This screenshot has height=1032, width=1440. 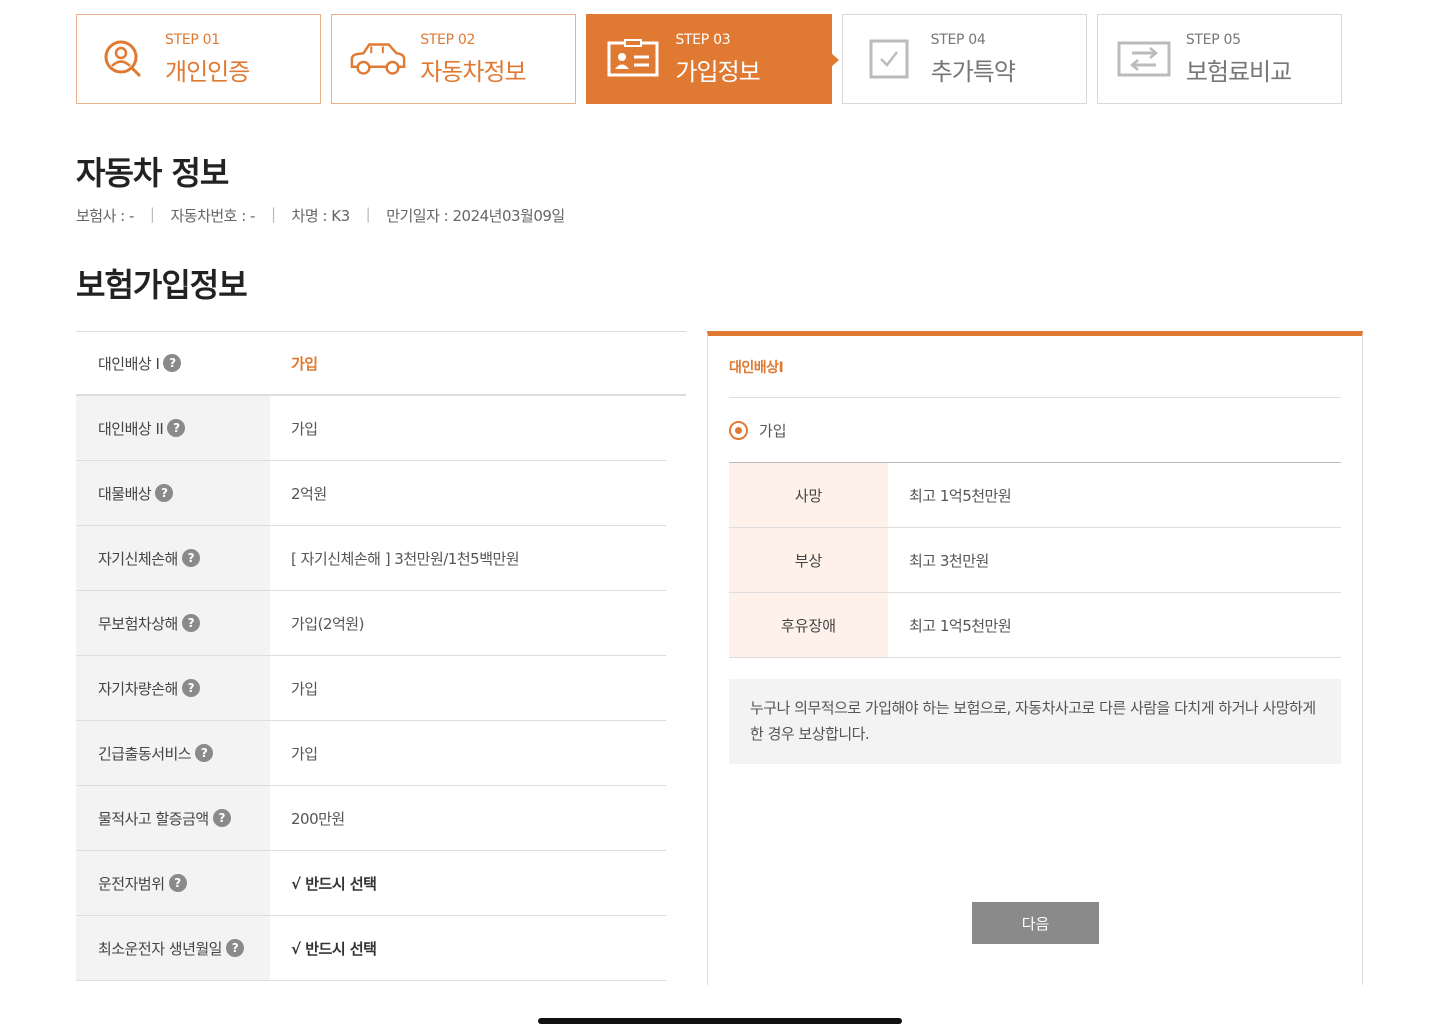 I want to click on step-01: STEP 01 개인인증, so click(x=199, y=59).